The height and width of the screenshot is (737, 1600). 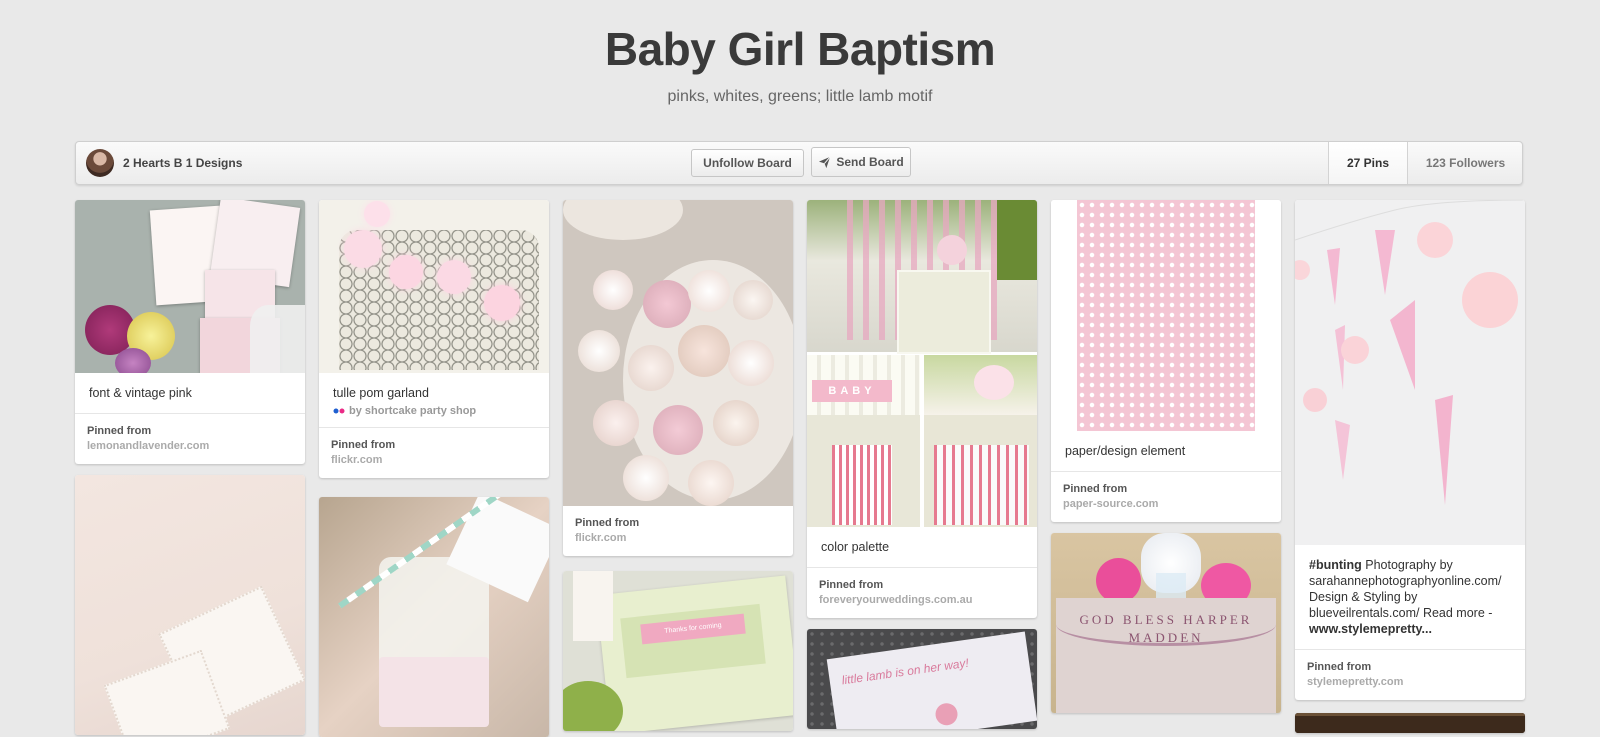 I want to click on pin-card: Thanks for coming, so click(x=678, y=651).